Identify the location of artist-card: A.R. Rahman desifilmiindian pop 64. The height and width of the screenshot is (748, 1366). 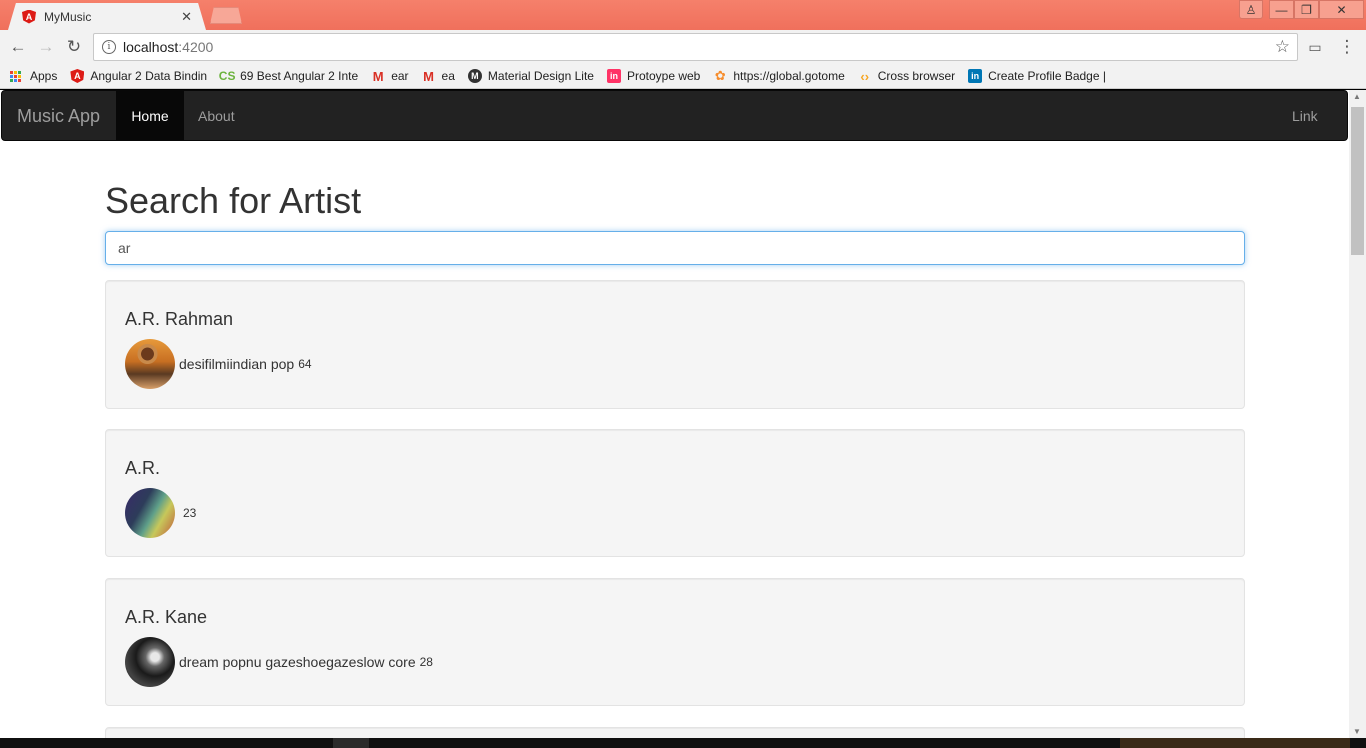
(675, 344).